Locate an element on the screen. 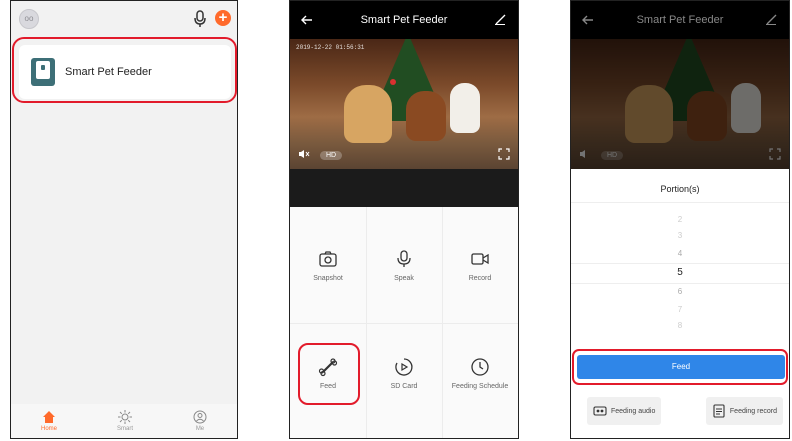 The image size is (792, 441). feeding-record-button: Feeding record is located at coordinates (744, 411).